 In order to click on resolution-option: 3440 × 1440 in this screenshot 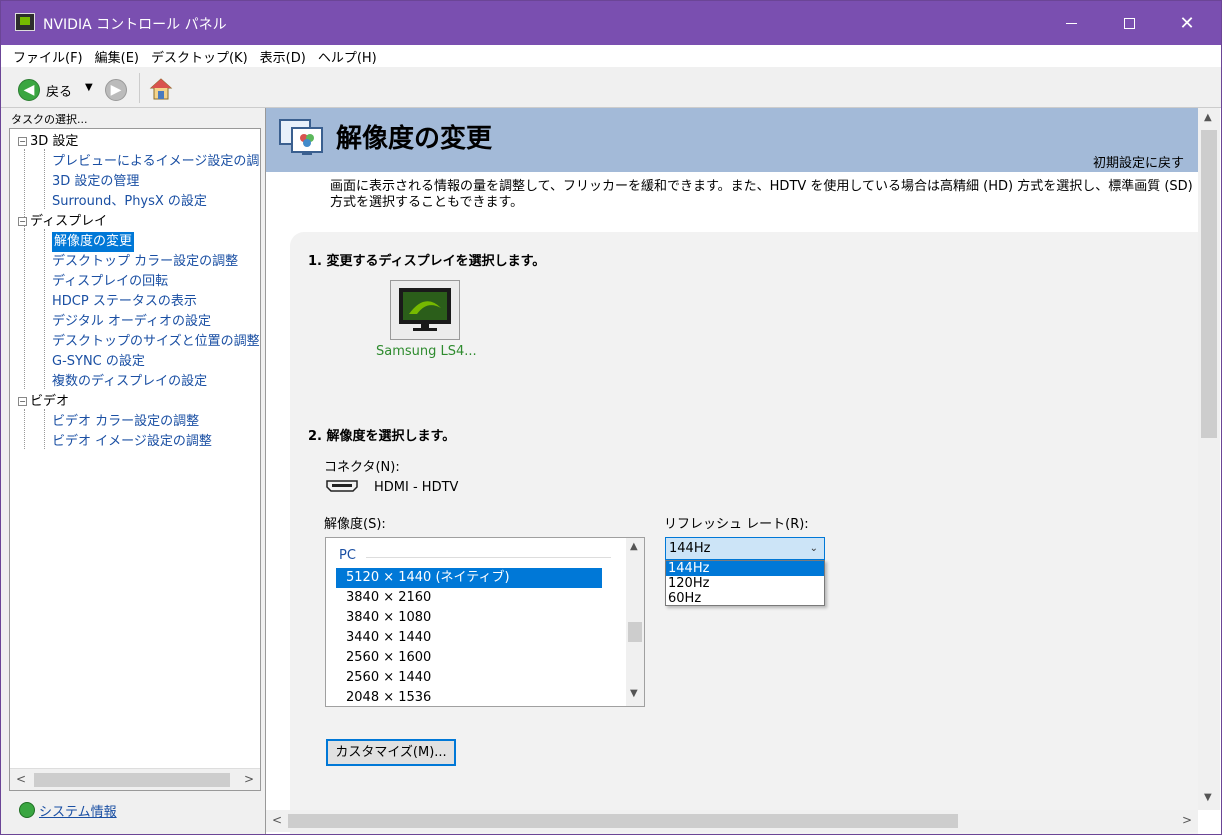, I will do `click(469, 638)`.